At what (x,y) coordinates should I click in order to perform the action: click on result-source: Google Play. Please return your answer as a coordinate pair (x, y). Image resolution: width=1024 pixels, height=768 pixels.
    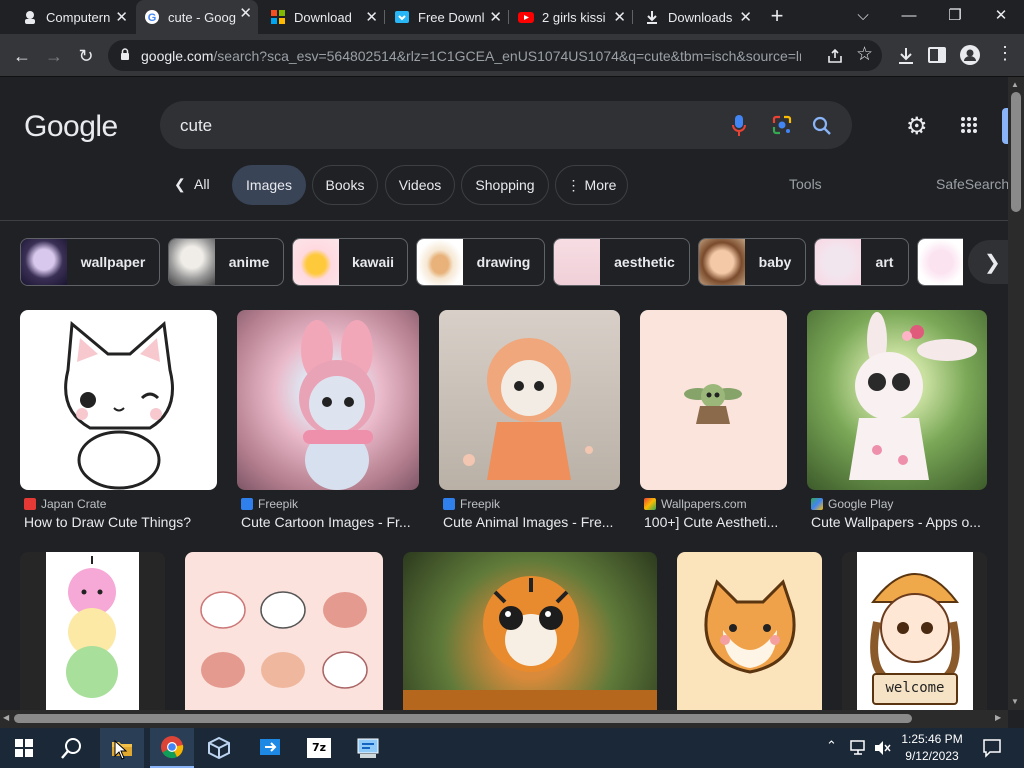
    Looking at the image, I should click on (852, 504).